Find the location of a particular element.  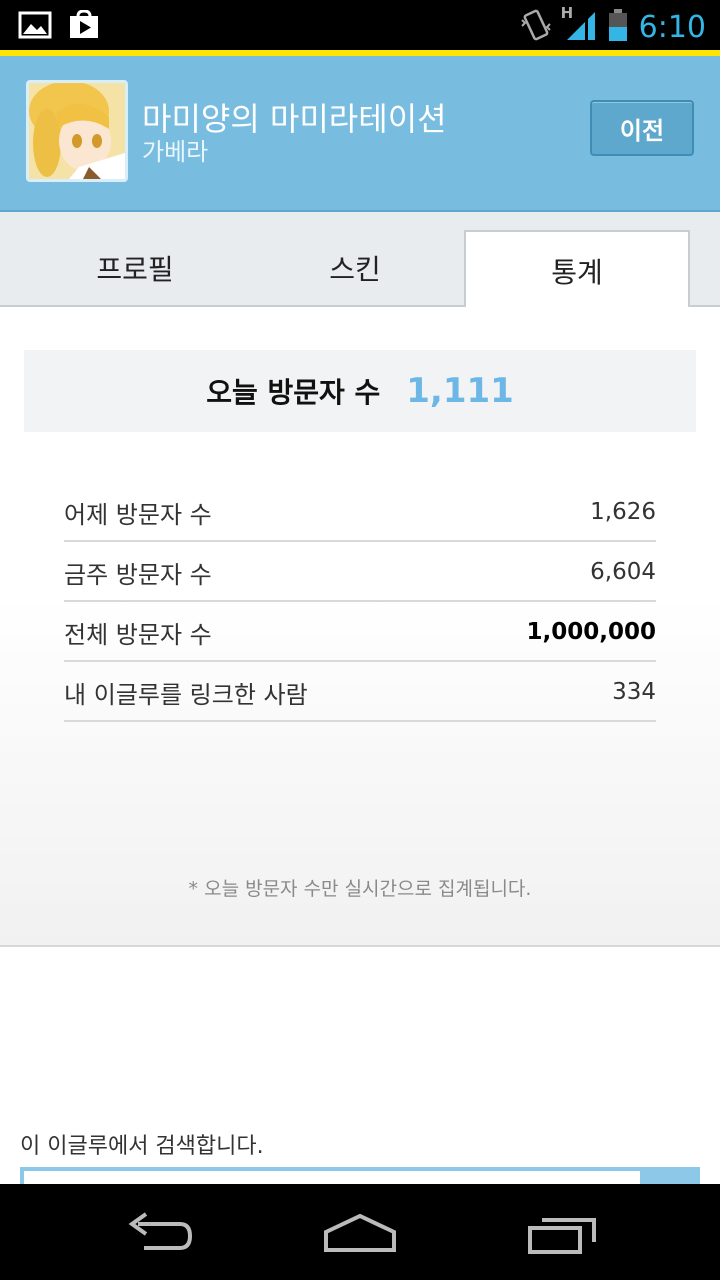

tab-skin: 스킨 is located at coordinates (355, 267).